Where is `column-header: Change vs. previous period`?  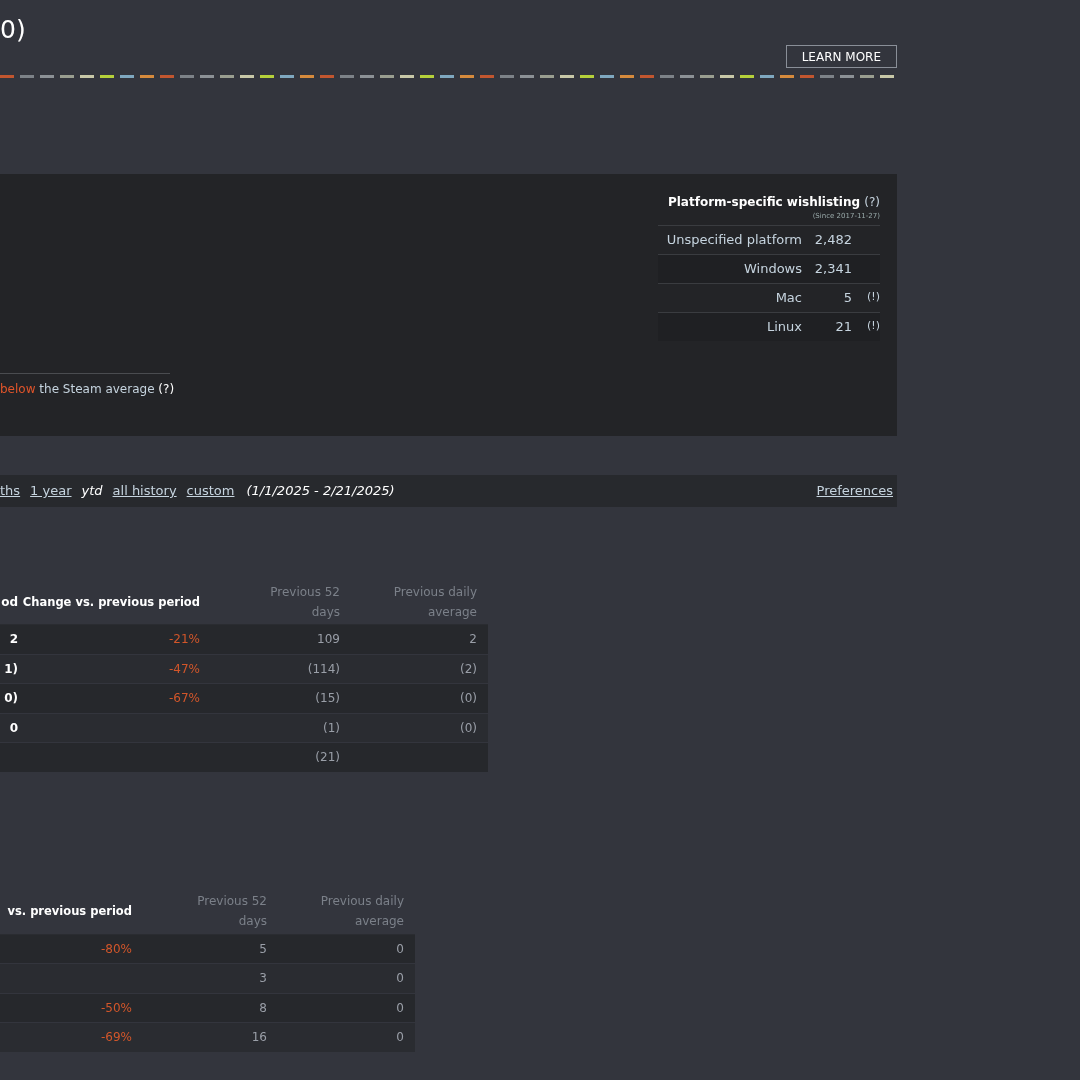
column-header: Change vs. previous period is located at coordinates (110, 602).